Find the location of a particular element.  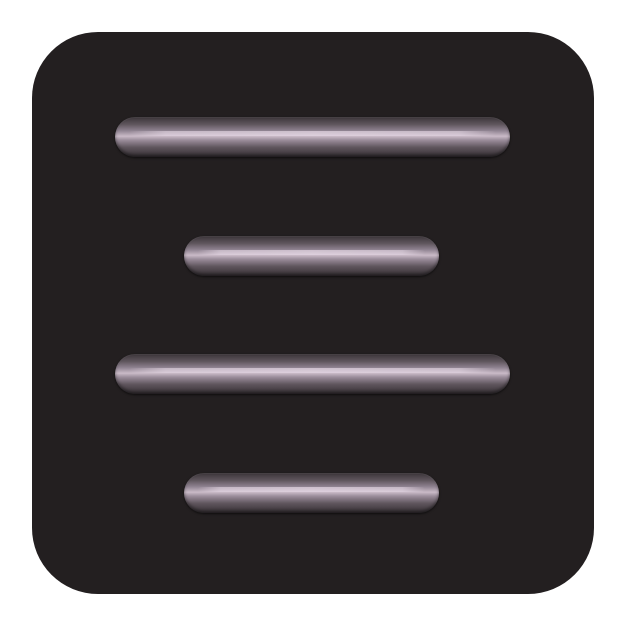

text-line-long-1-icon is located at coordinates (312, 137).